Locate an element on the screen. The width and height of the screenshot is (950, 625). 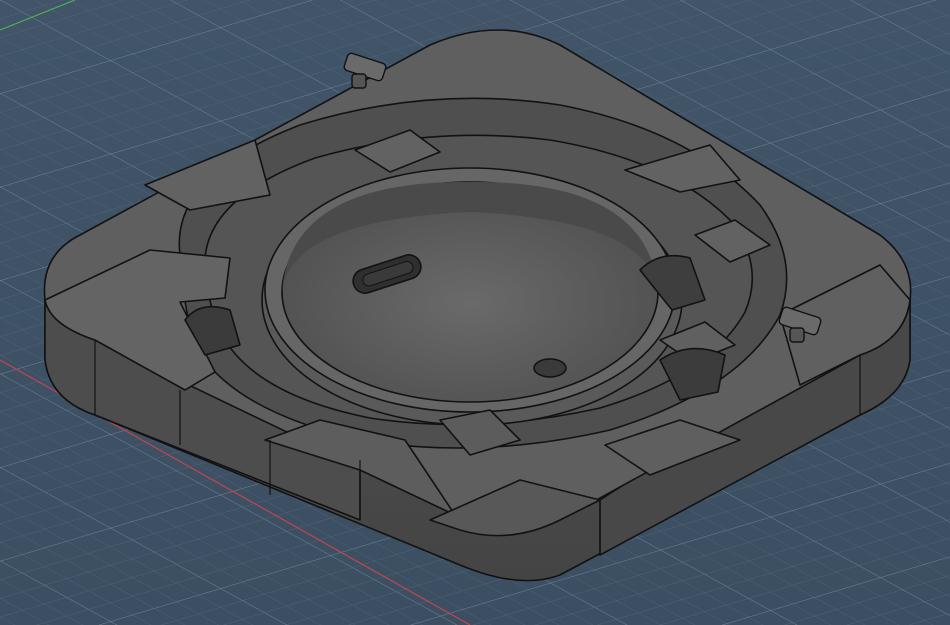
round-hole is located at coordinates (550, 368).